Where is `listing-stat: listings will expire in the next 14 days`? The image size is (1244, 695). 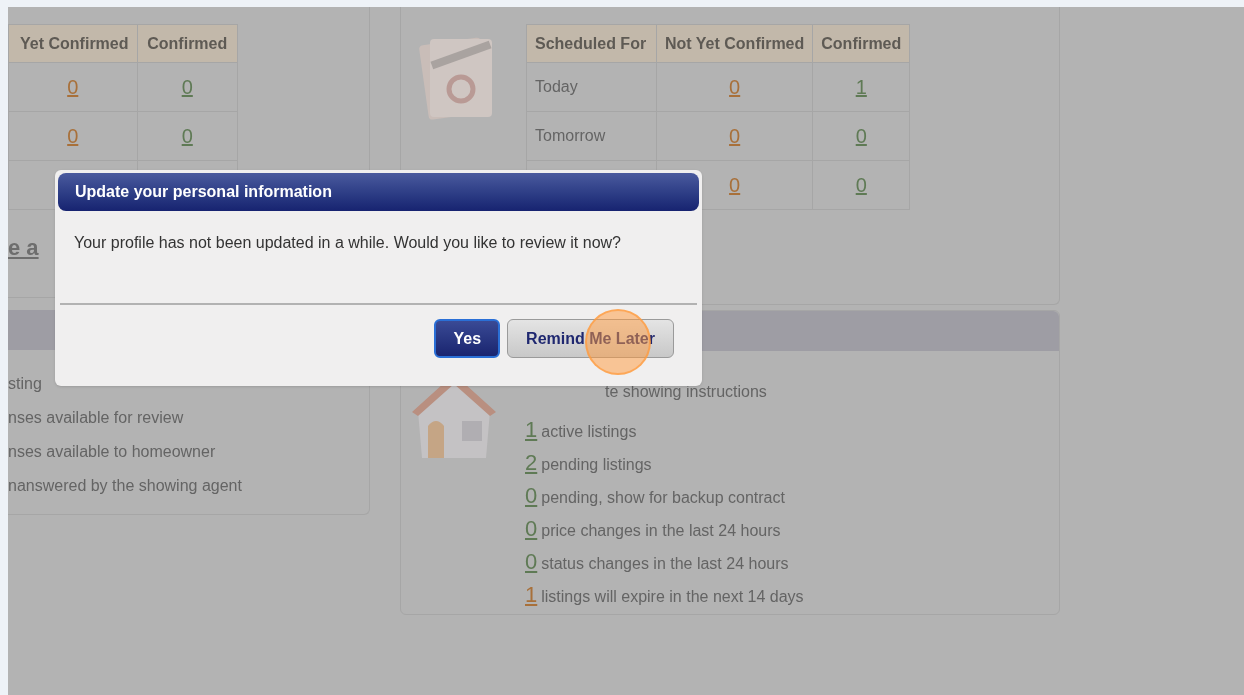
listing-stat: listings will expire in the next 14 days is located at coordinates (672, 597).